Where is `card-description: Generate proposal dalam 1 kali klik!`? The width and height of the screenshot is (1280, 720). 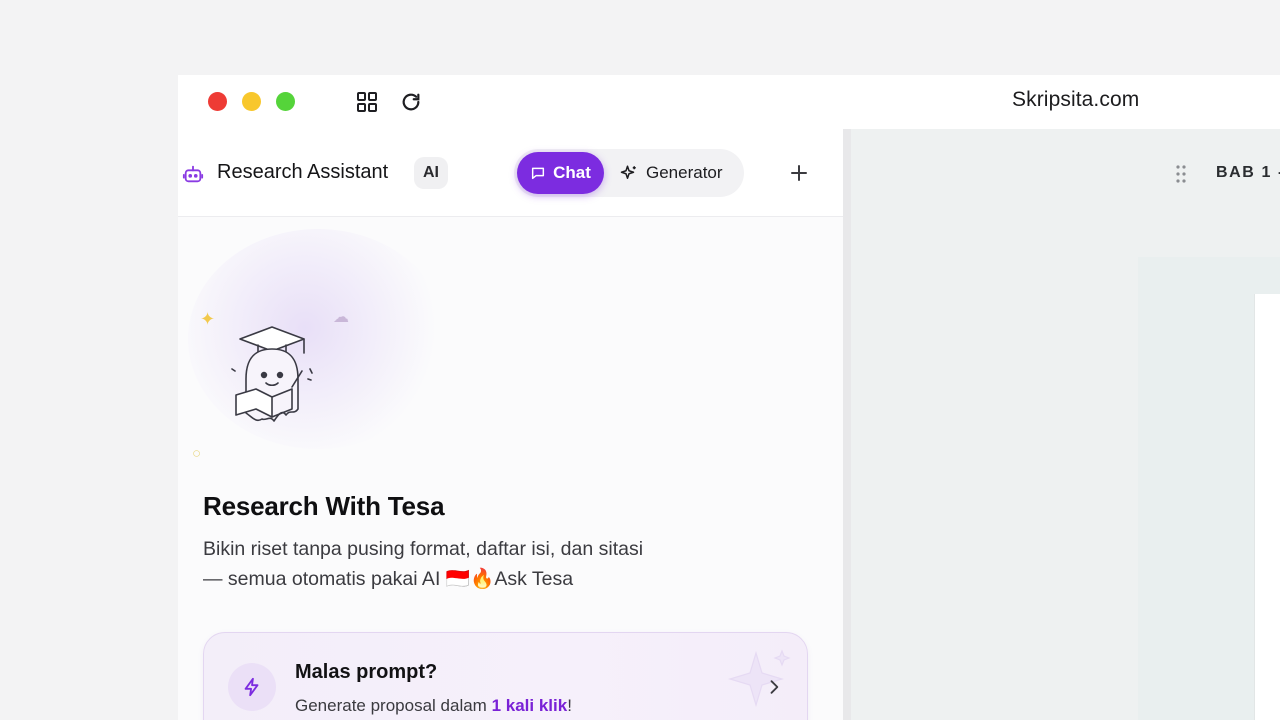 card-description: Generate proposal dalam 1 kali klik! is located at coordinates (433, 706).